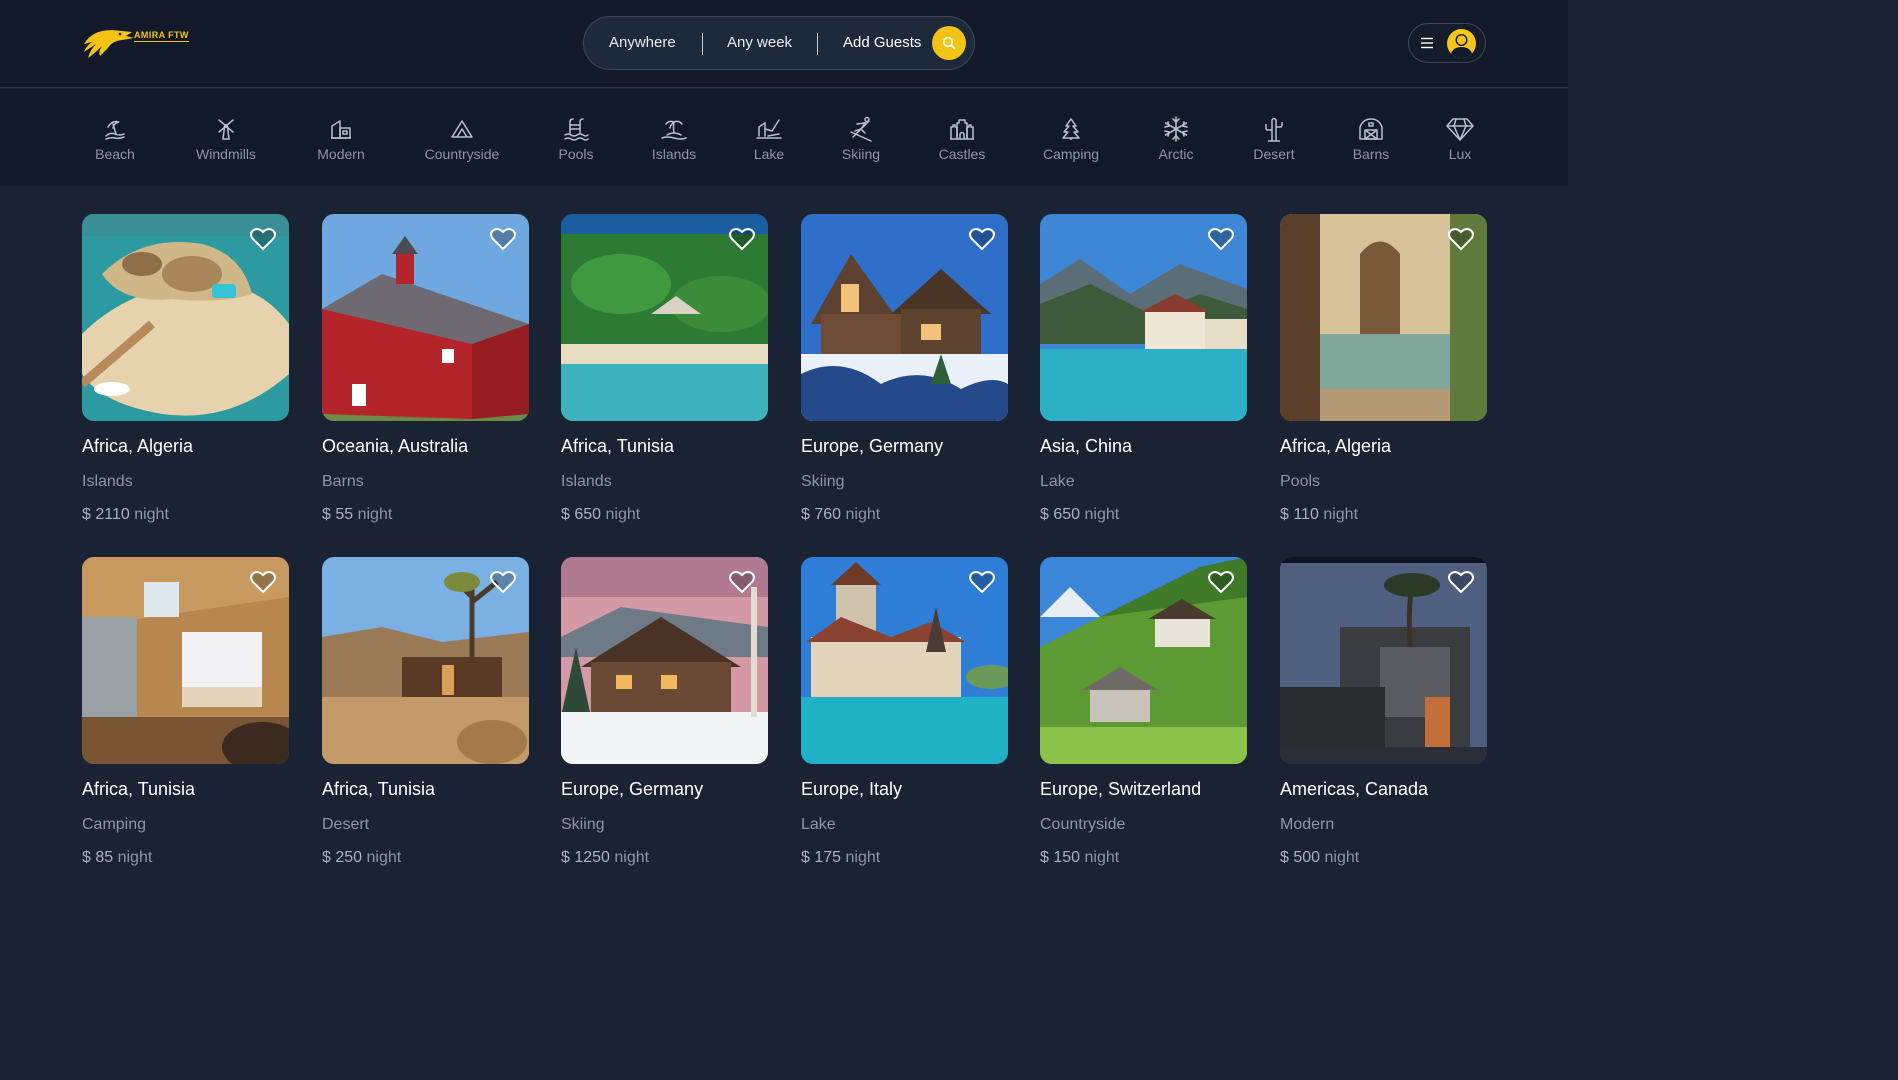  I want to click on listing-card: Africa, Algeria Pools $ 110 night, so click(1383, 369).